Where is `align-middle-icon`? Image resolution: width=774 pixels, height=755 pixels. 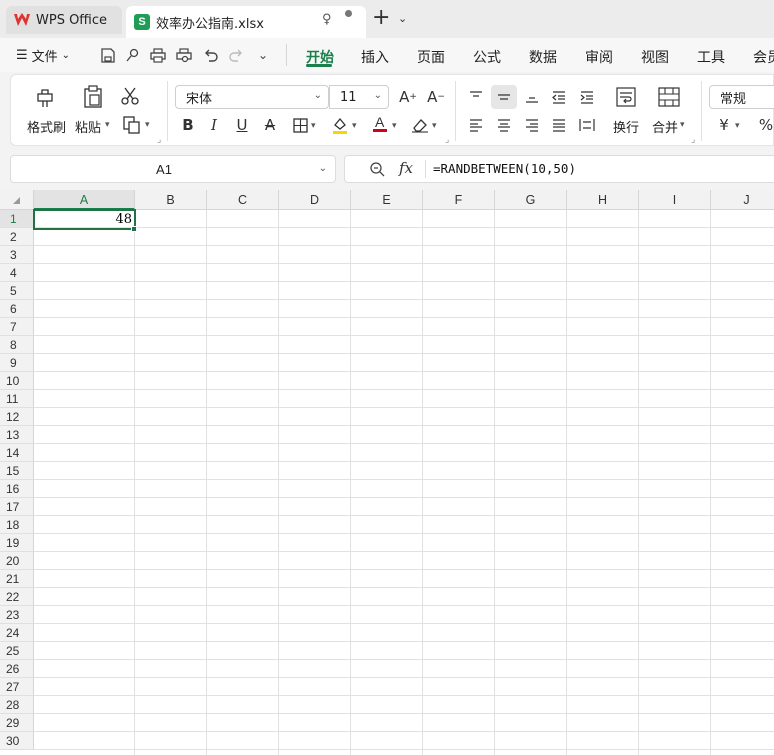 align-middle-icon is located at coordinates (504, 97).